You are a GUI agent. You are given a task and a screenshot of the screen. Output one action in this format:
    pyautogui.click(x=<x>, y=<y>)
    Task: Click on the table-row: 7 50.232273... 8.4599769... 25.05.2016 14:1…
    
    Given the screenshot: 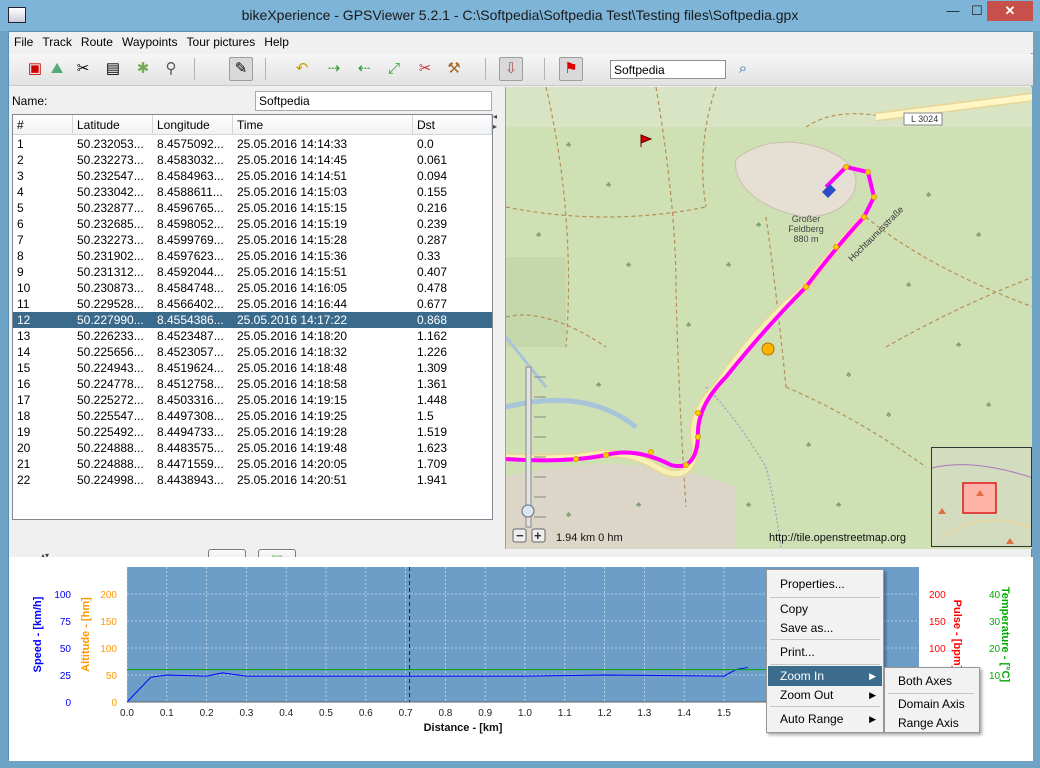 What is the action you would take?
    pyautogui.click(x=252, y=240)
    